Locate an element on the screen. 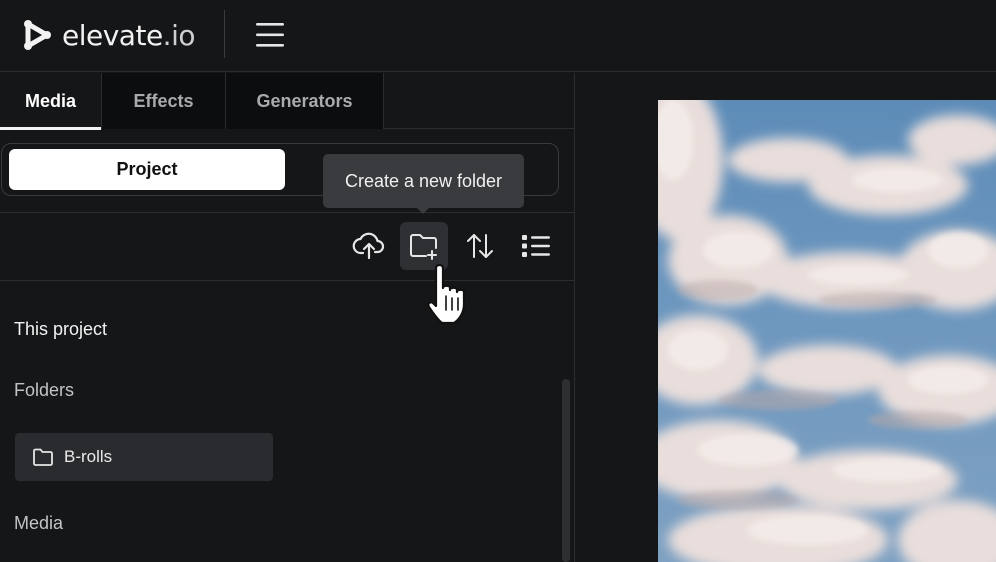 The image size is (996, 562). folder-item: B-rolls is located at coordinates (144, 457).